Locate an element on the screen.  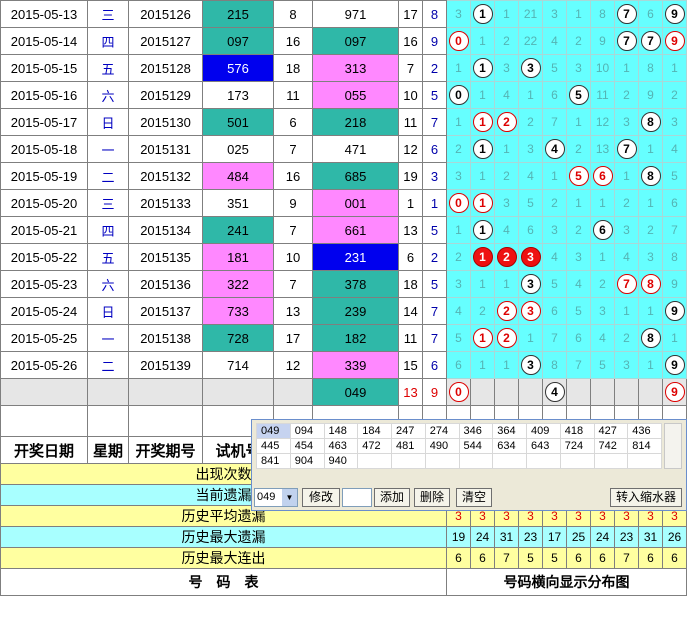
number-grid-cell: 274 is located at coordinates (442, 431).